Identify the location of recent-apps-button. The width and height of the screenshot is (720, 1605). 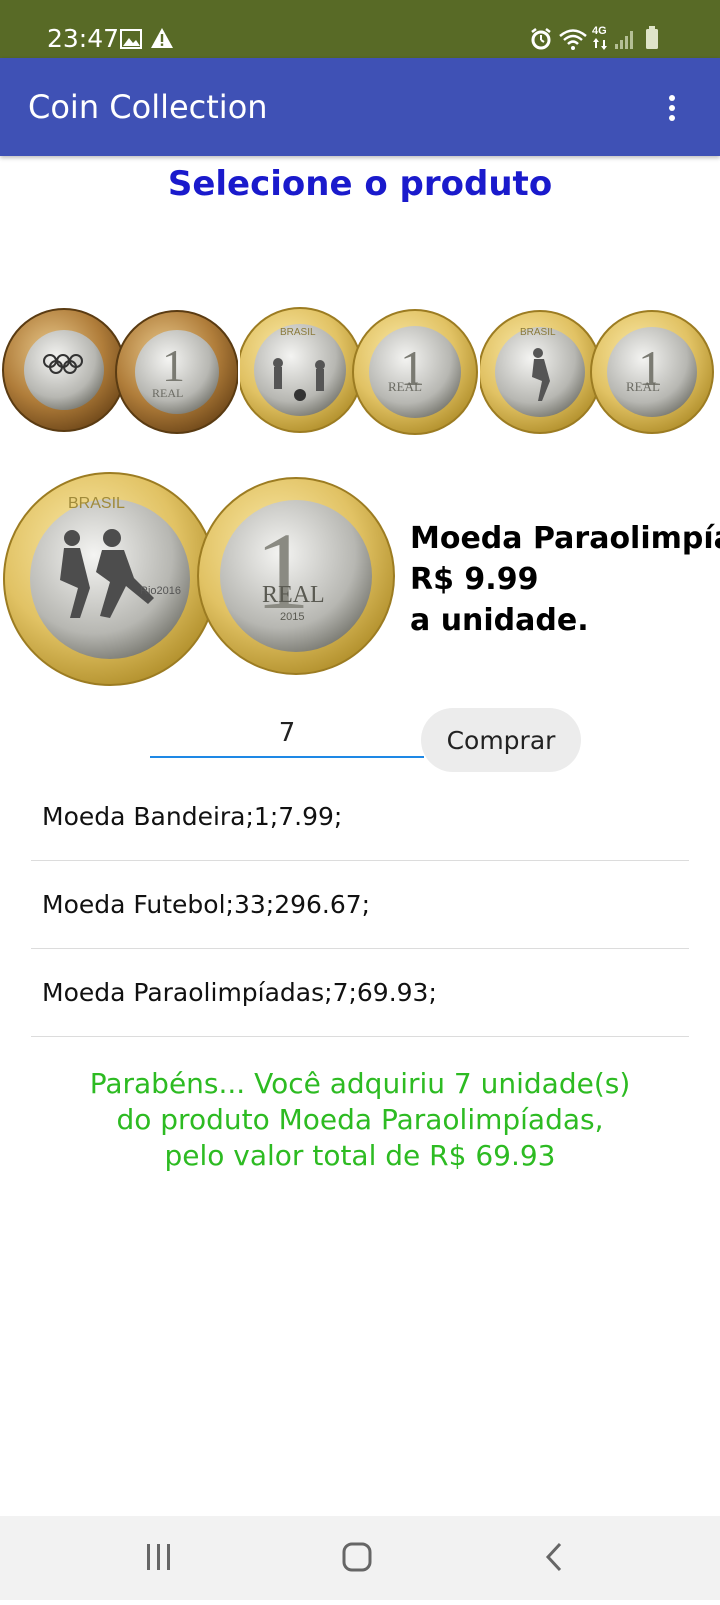
(160, 1558).